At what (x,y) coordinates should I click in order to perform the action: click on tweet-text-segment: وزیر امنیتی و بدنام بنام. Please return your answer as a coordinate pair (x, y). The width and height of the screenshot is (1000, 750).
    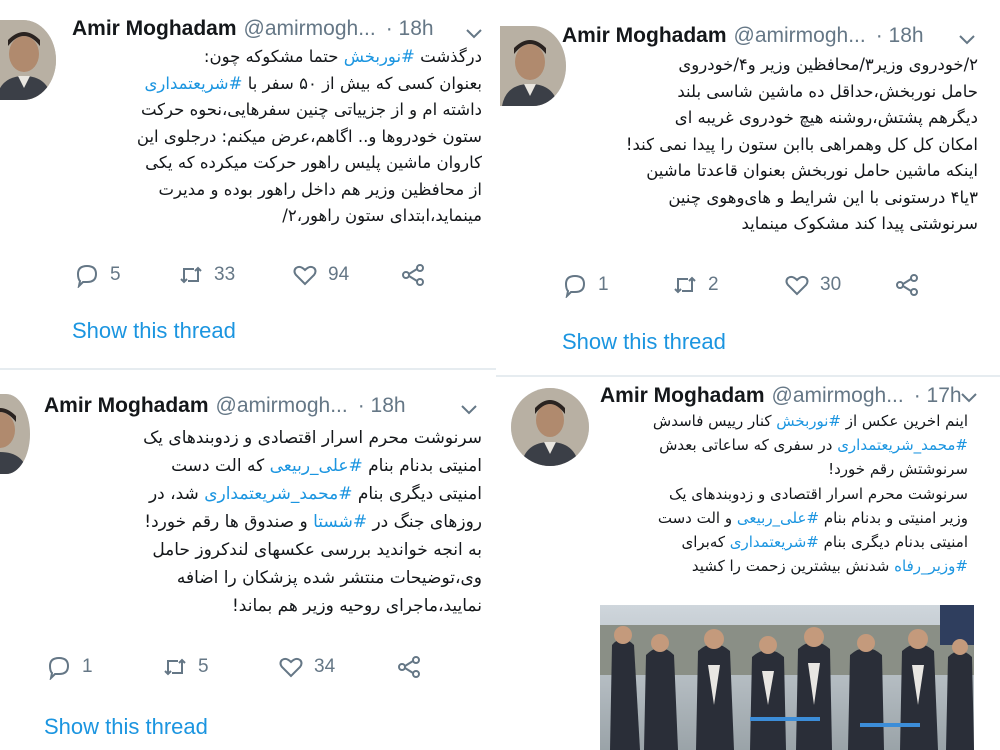
    Looking at the image, I should click on (893, 517).